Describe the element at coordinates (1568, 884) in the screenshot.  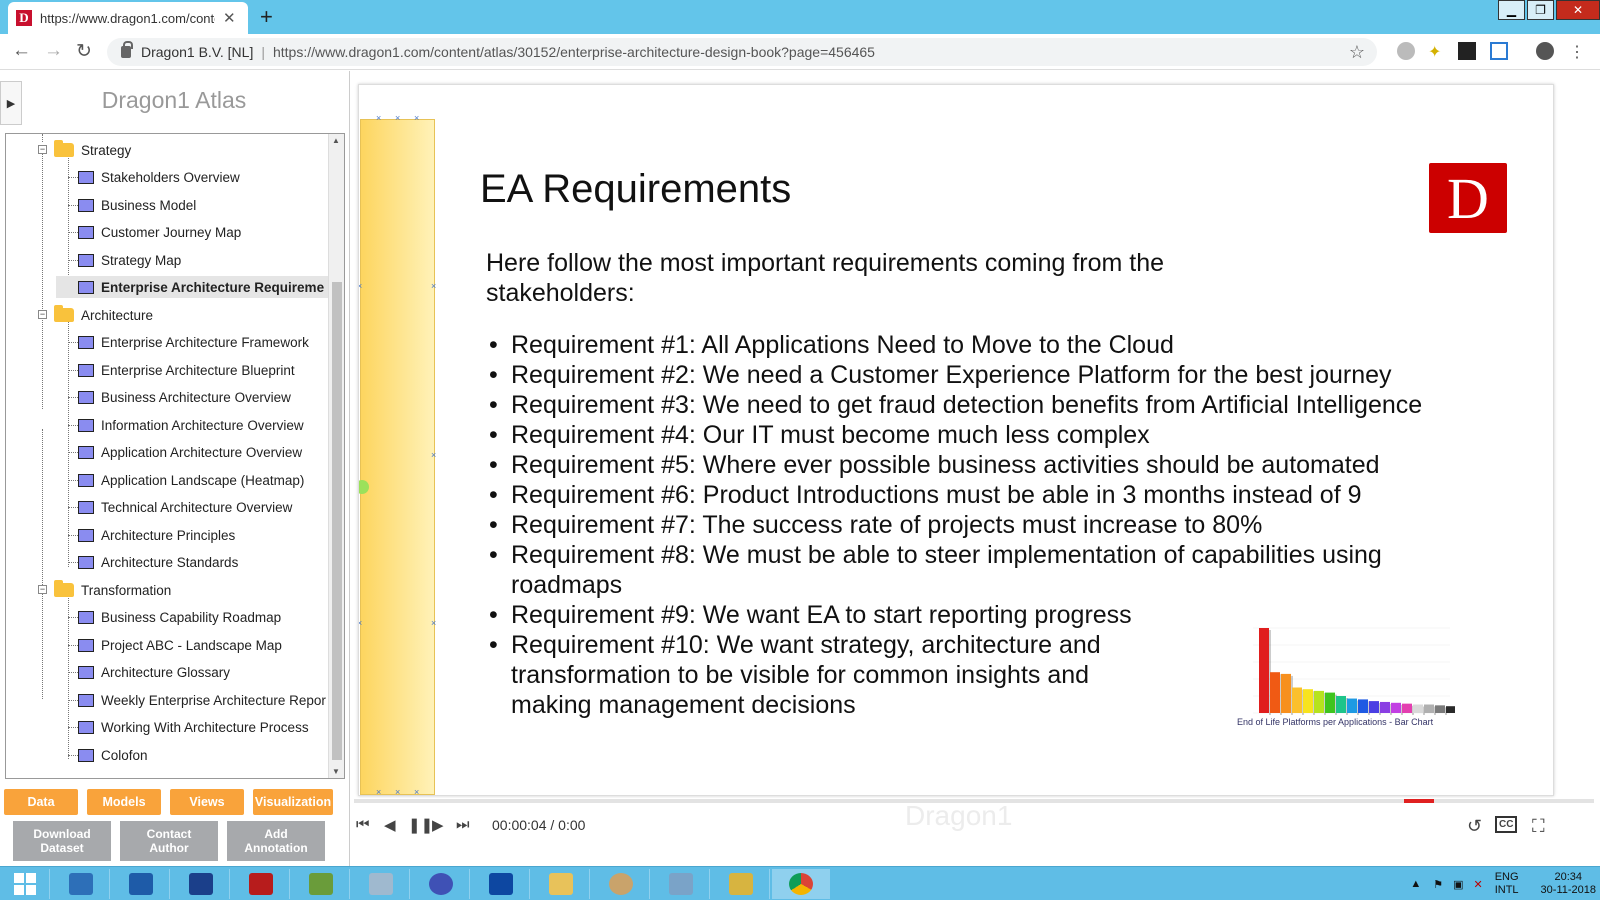
I see `clock: 20:34 30-11-2018` at that location.